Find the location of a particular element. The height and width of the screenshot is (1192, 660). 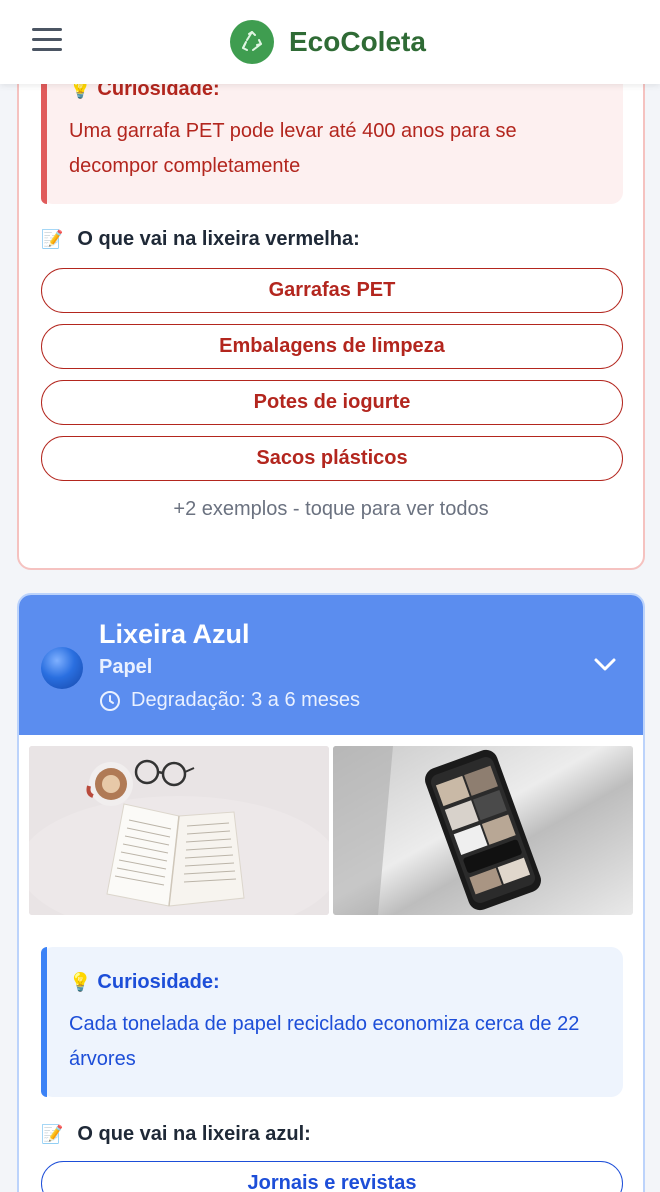

paper-book-photo is located at coordinates (179, 830).